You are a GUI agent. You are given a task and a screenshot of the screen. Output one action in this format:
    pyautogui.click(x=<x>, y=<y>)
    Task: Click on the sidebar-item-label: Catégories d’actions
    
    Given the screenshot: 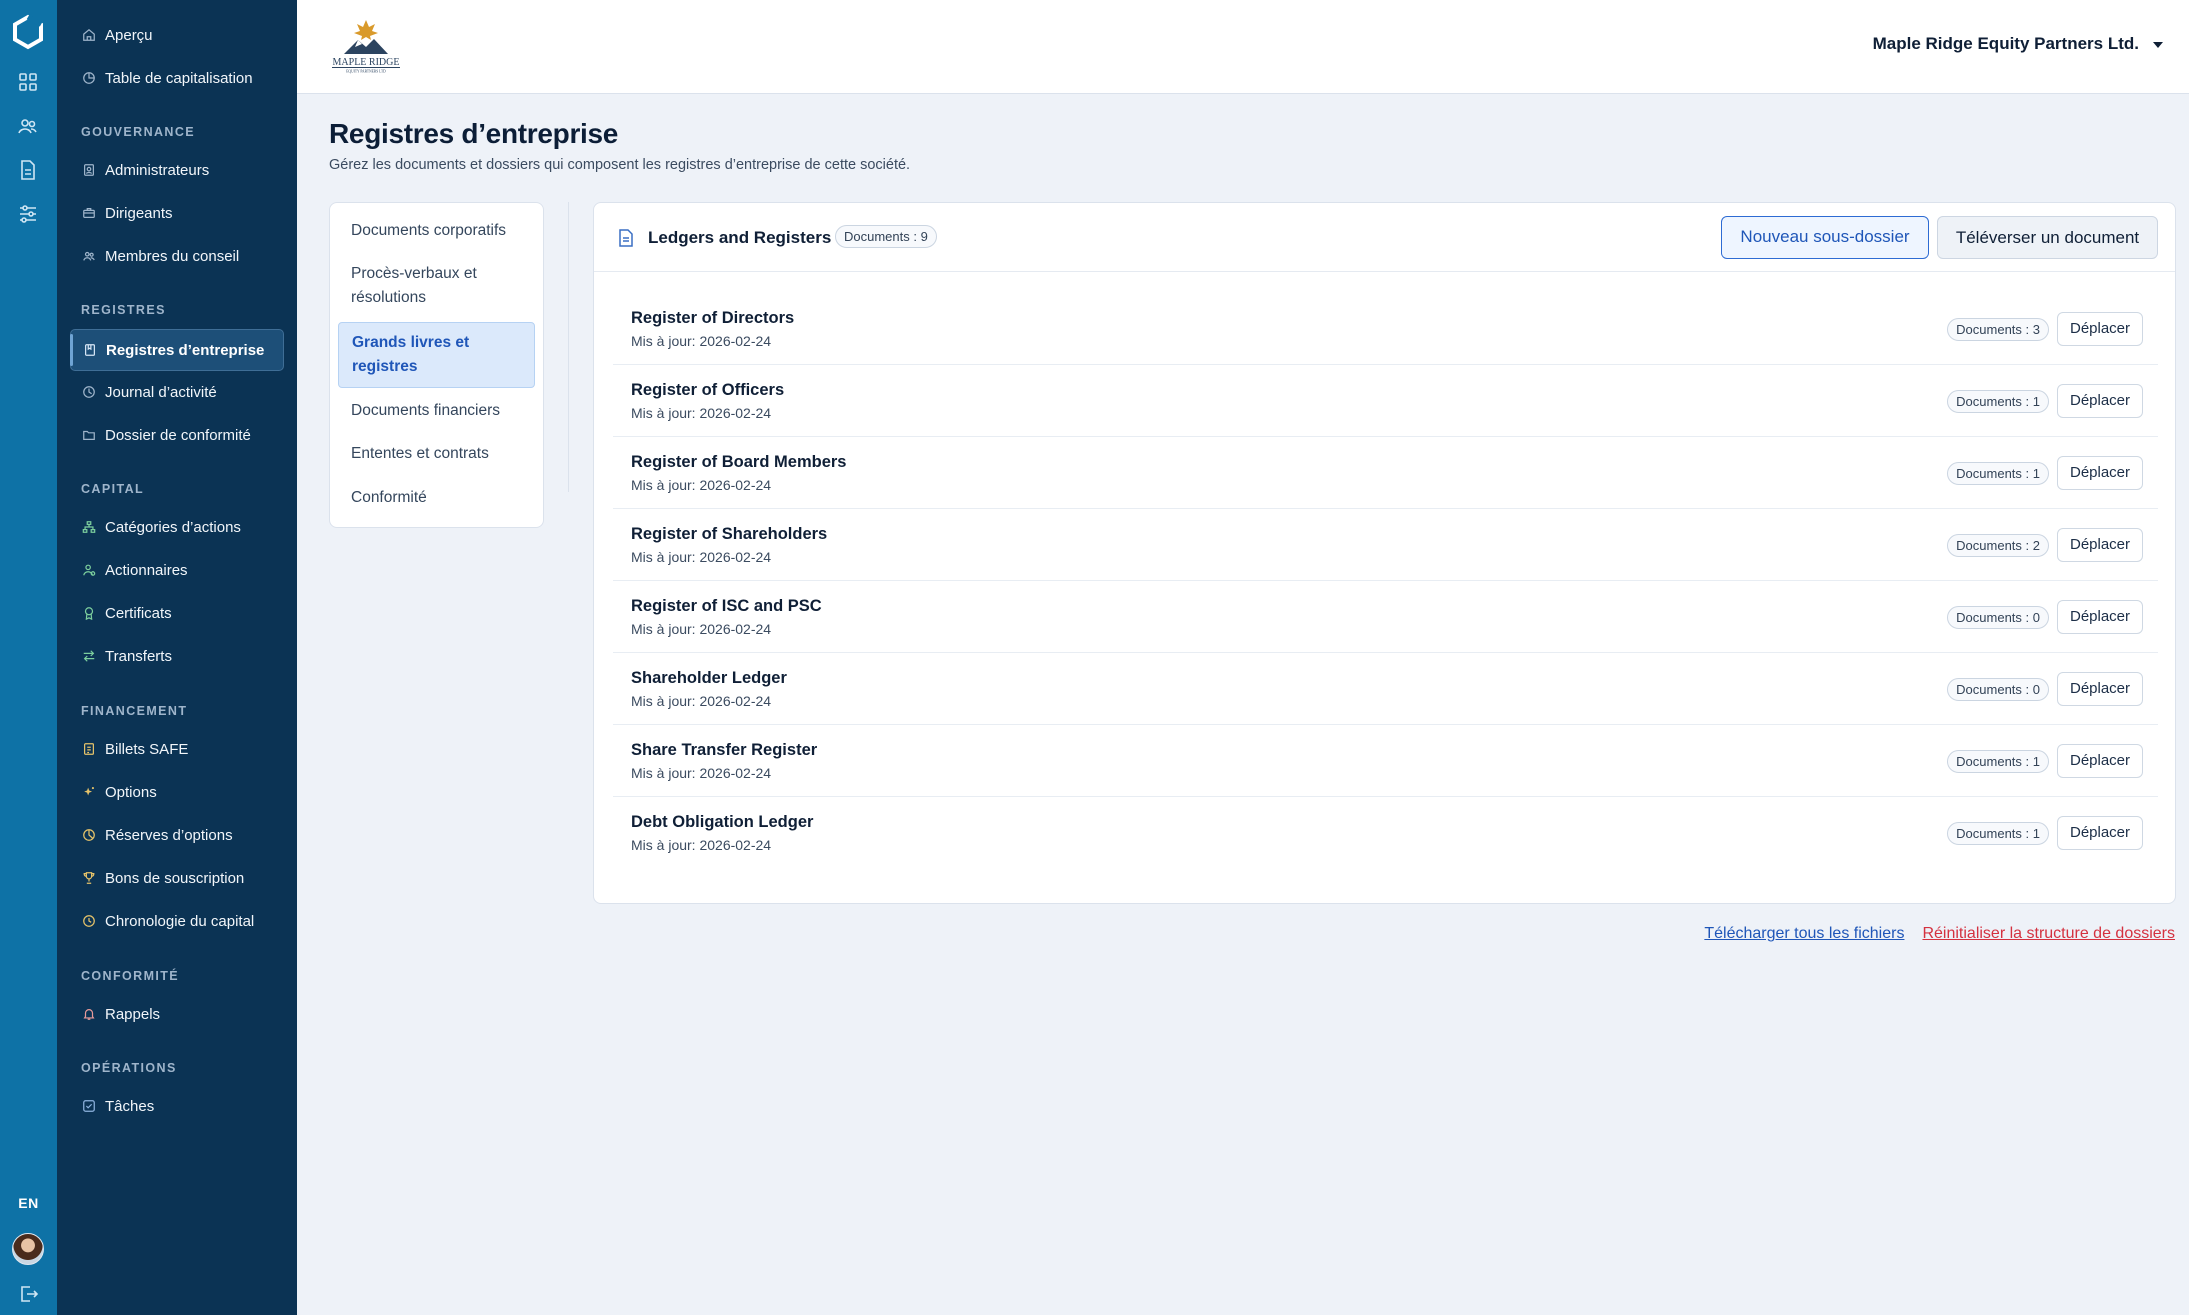 What is the action you would take?
    pyautogui.click(x=173, y=527)
    